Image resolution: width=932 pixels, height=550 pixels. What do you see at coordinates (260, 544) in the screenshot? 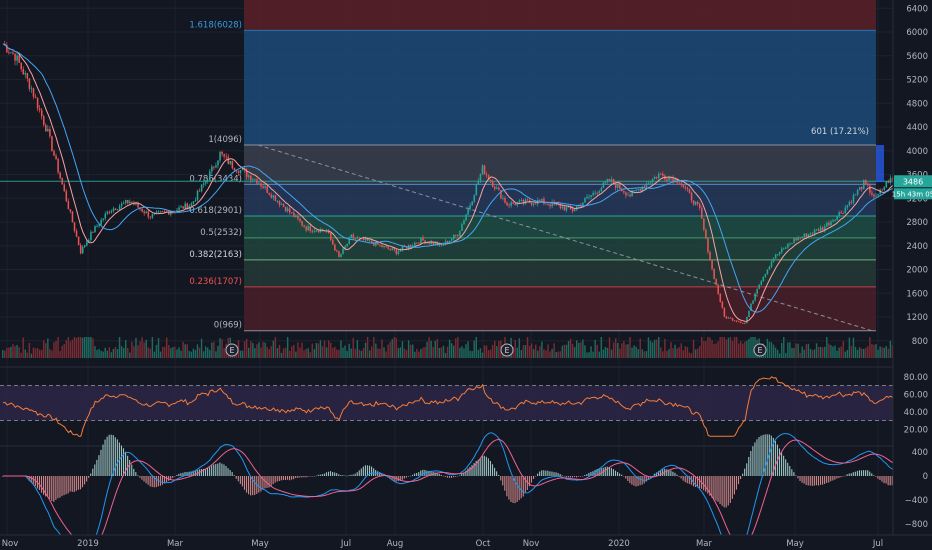
I see `x-axis-tick-label: May` at bounding box center [260, 544].